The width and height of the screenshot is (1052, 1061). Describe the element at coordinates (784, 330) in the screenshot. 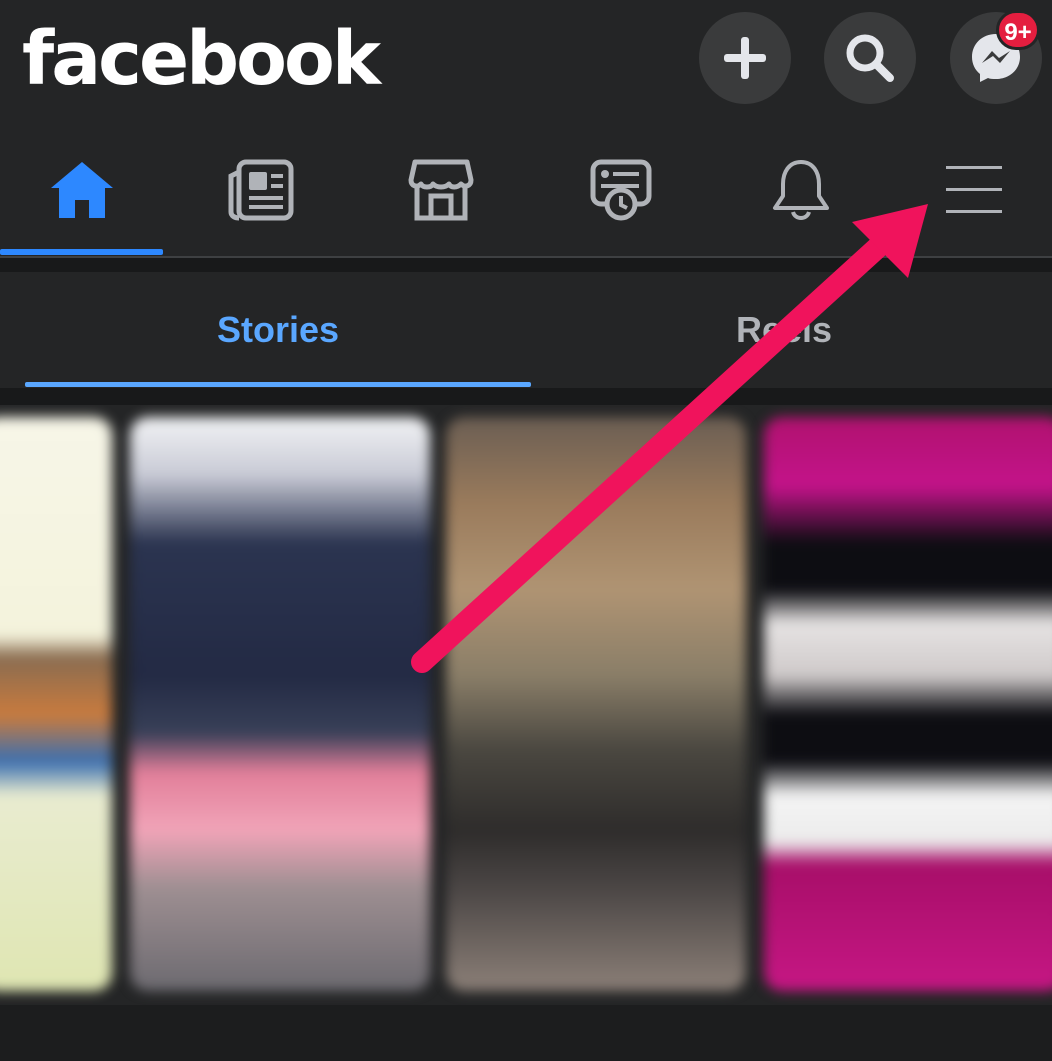

I see `tab-reels: Reels` at that location.